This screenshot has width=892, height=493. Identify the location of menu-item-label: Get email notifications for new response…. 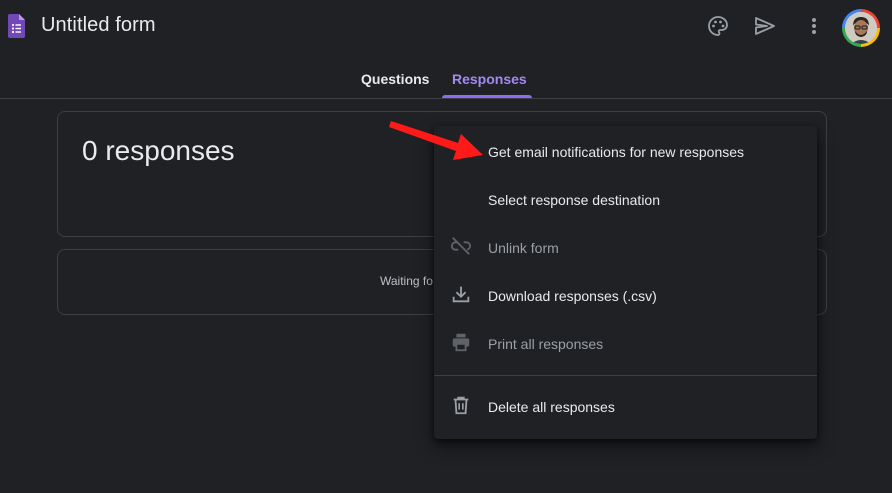
(616, 152).